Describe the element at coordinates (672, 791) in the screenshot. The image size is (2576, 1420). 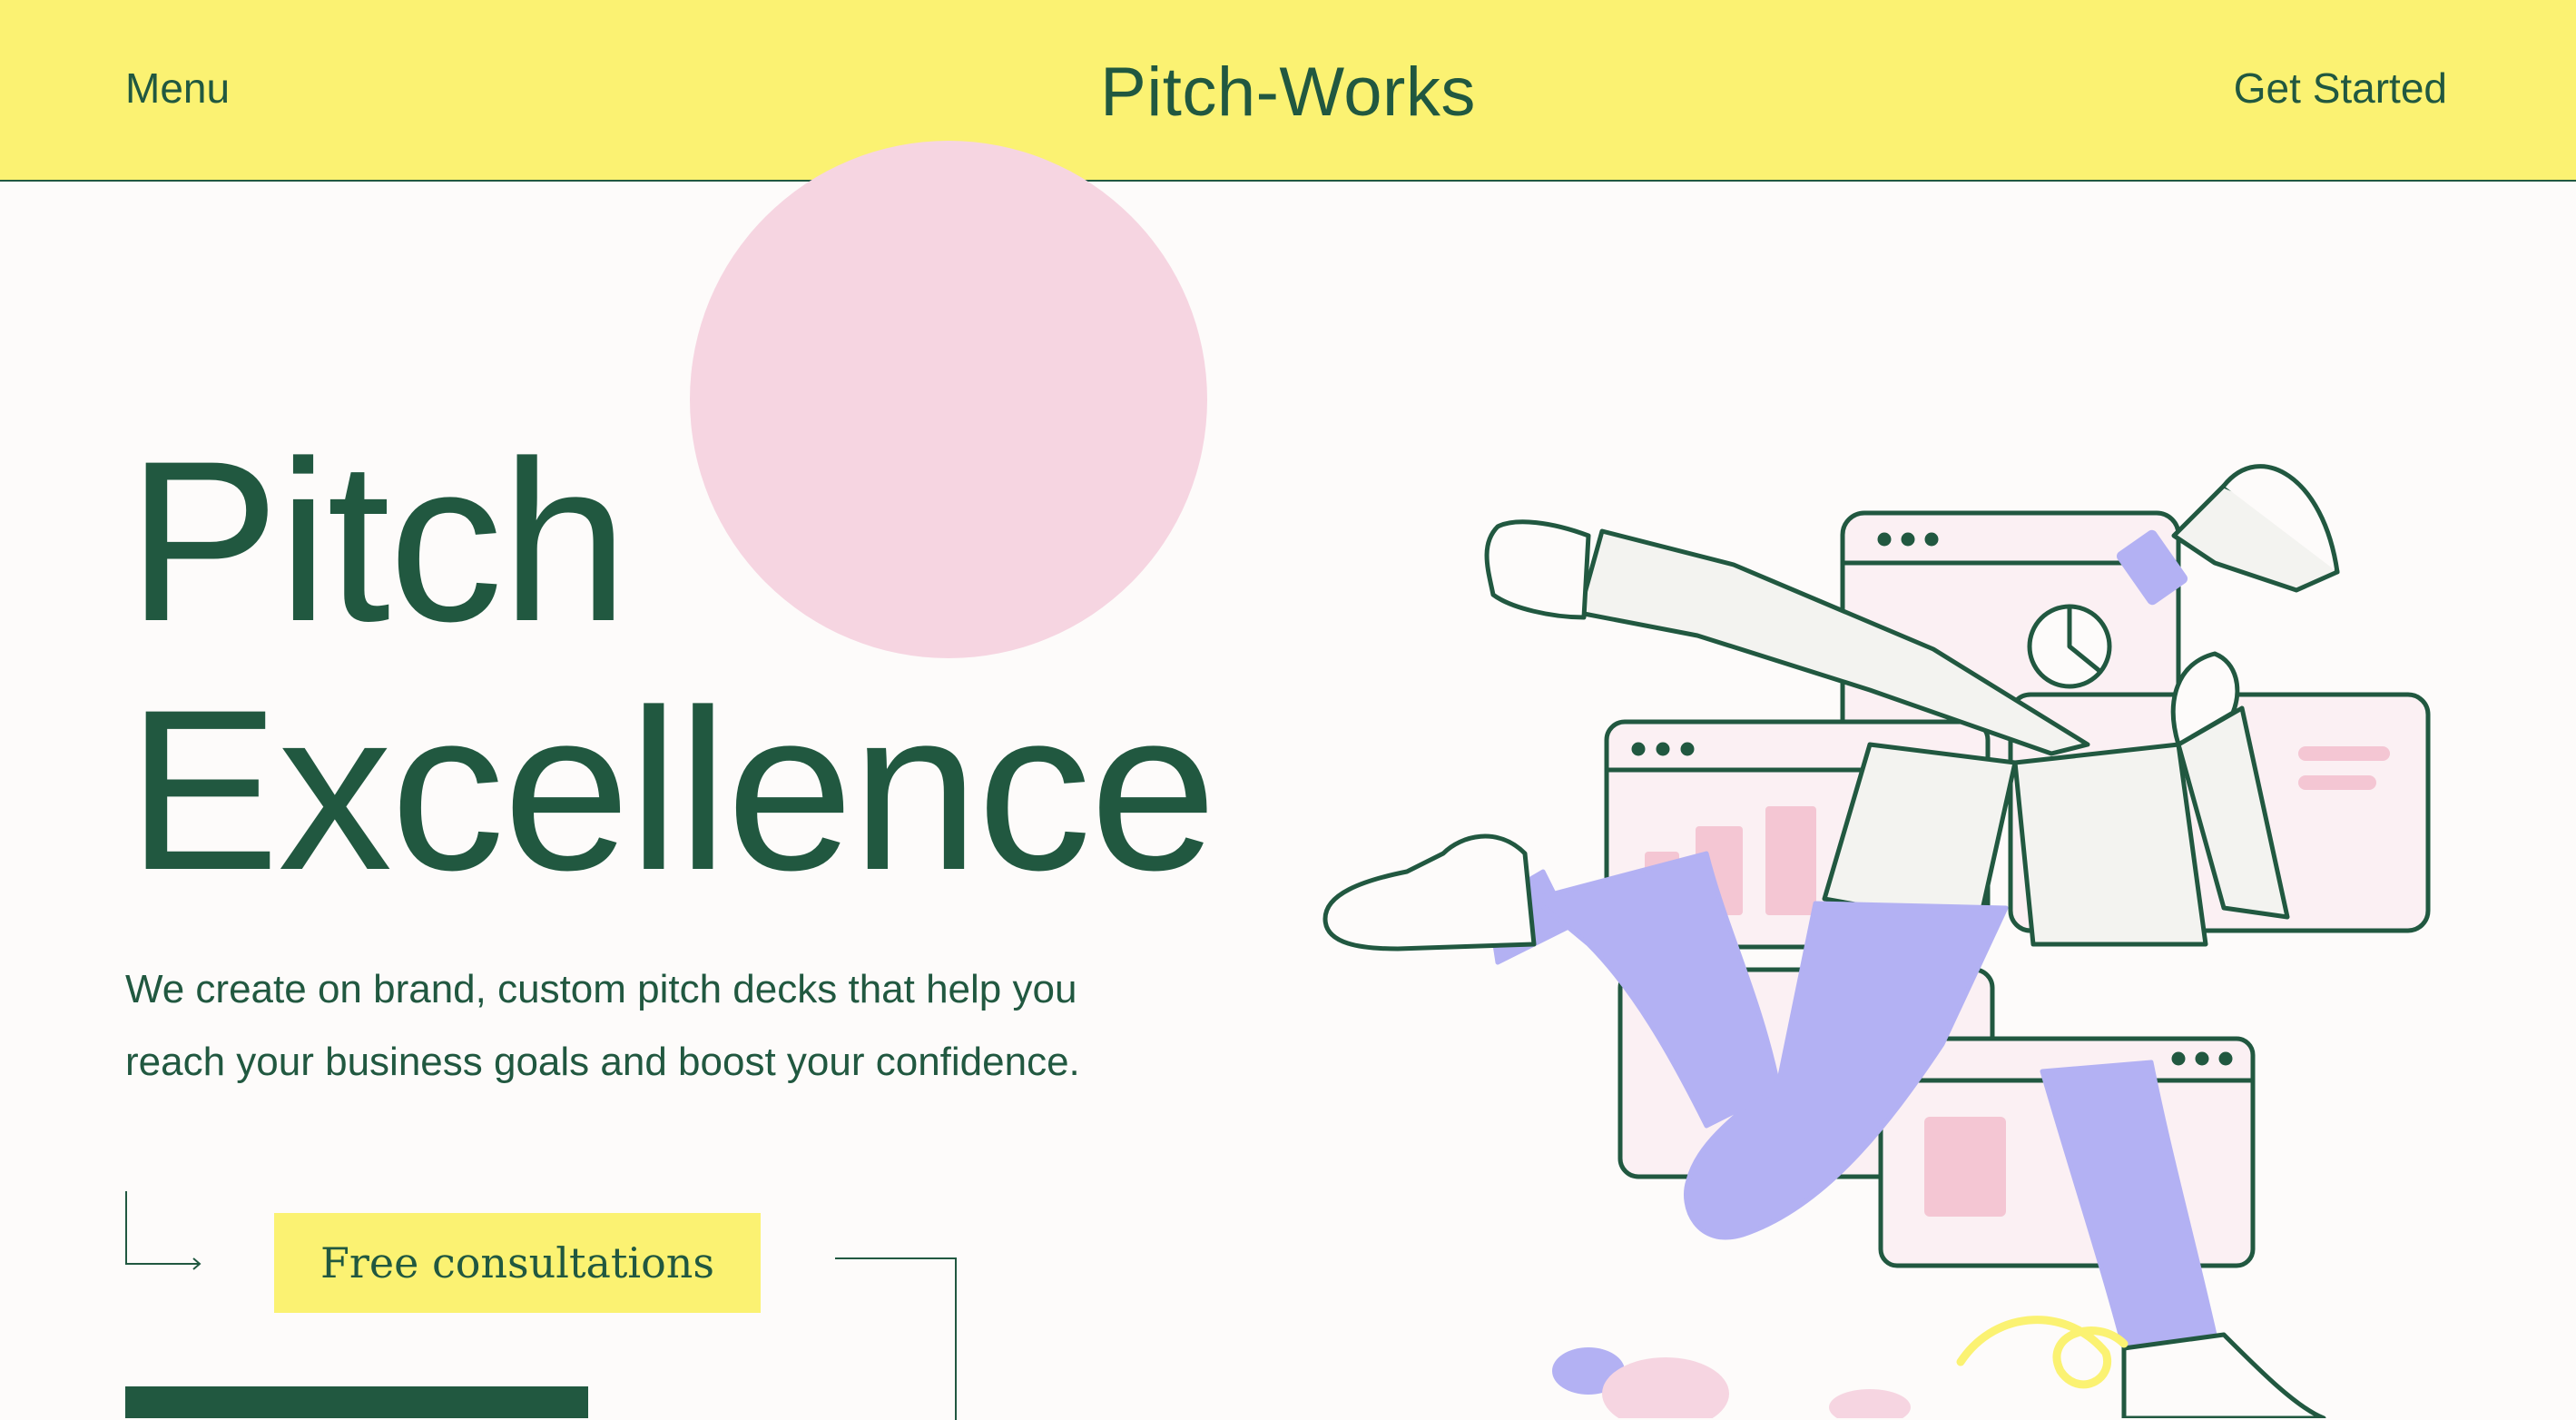
I see `headline-line-2: Excellence` at that location.